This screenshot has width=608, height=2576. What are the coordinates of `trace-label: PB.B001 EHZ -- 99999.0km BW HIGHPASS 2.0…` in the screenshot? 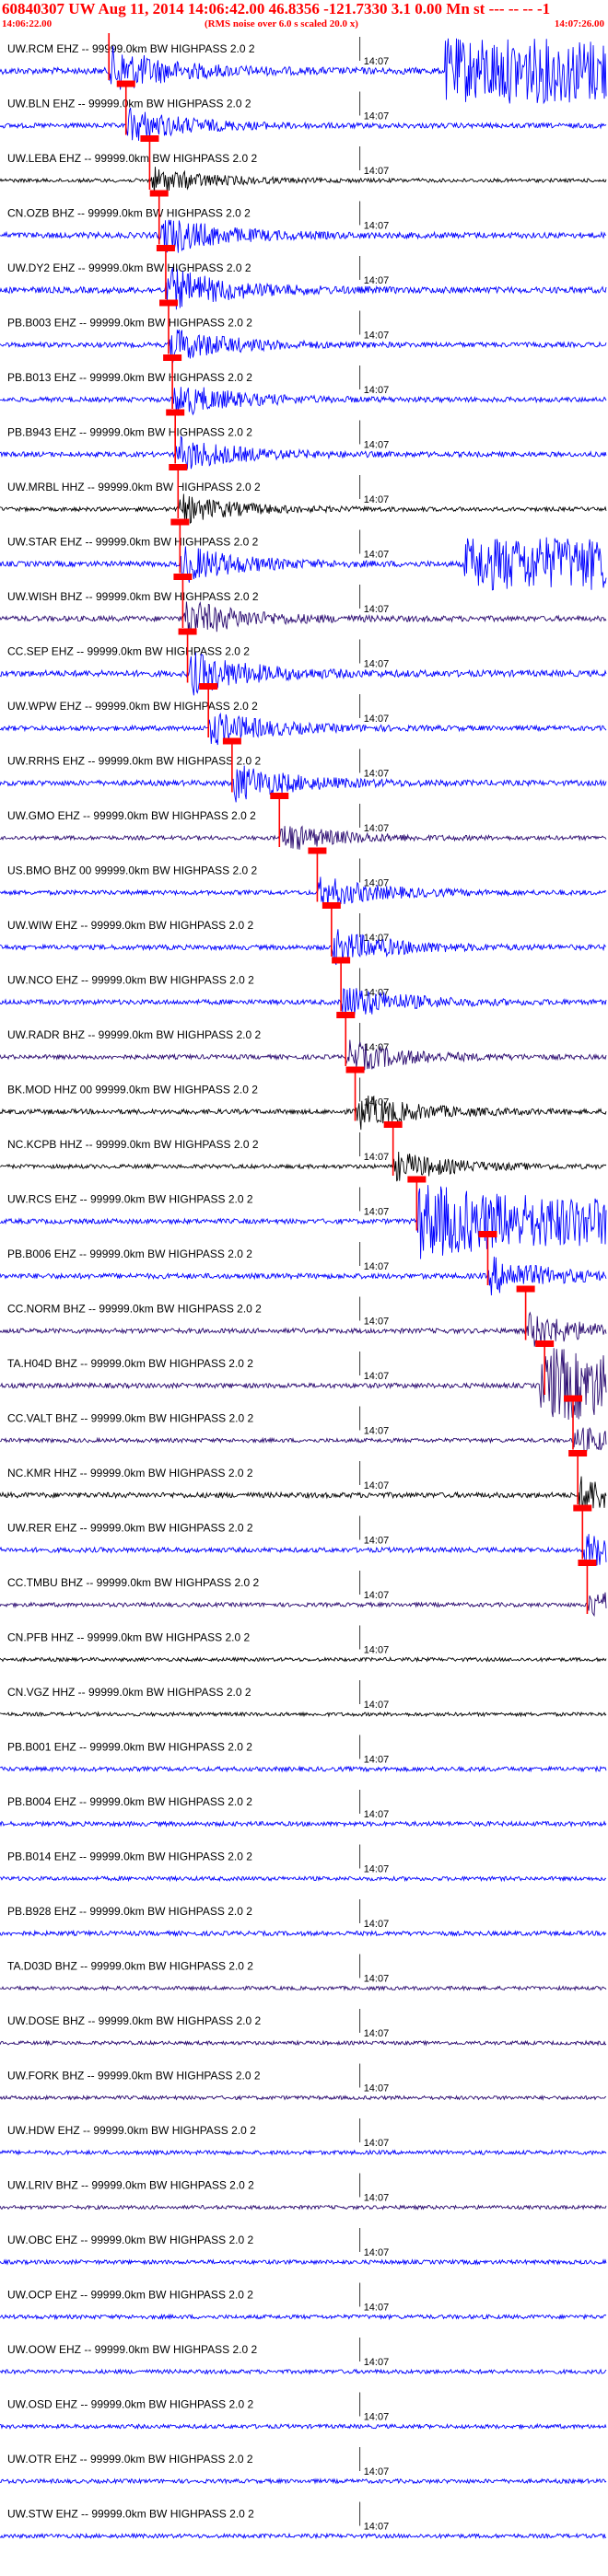 It's located at (129, 1747).